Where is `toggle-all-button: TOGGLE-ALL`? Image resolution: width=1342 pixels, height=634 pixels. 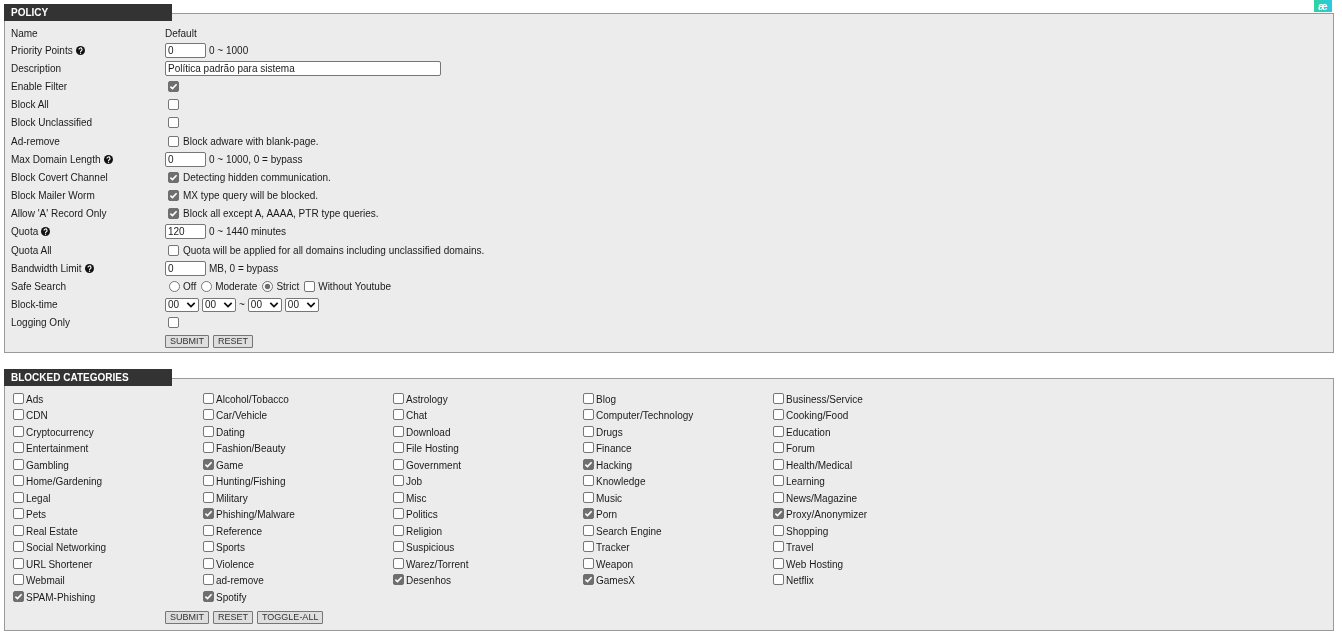
toggle-all-button: TOGGLE-ALL is located at coordinates (290, 617).